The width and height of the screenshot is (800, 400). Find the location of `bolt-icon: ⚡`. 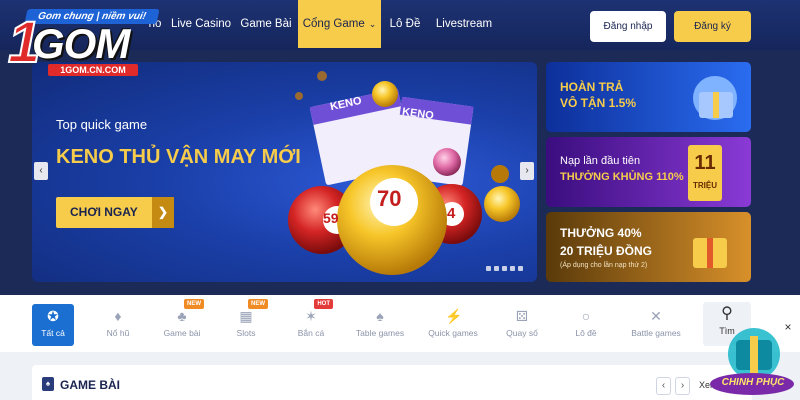

bolt-icon: ⚡ is located at coordinates (454, 316).